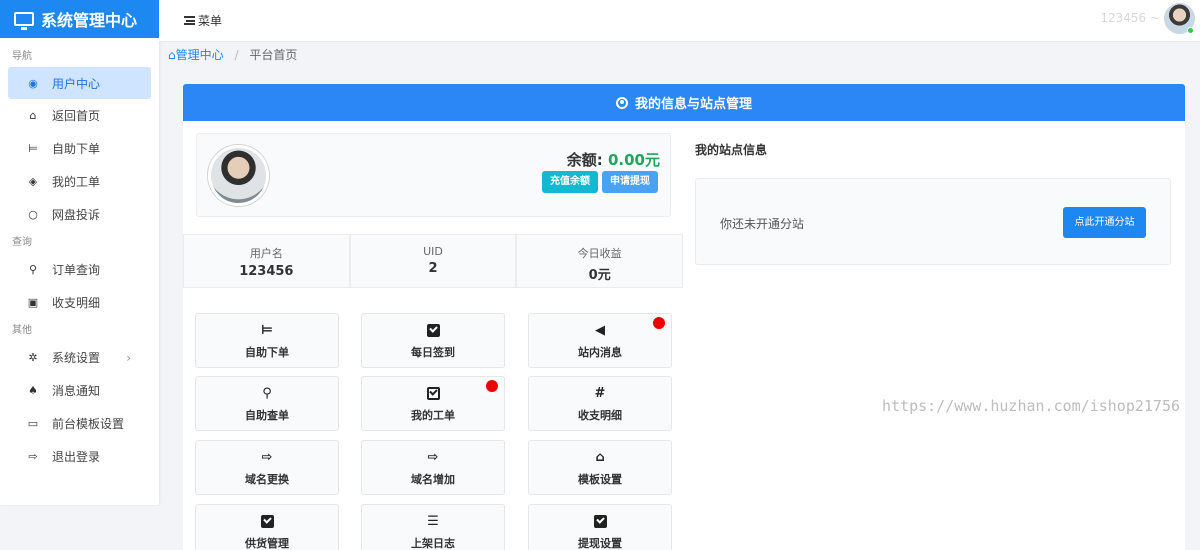  I want to click on cart-icon: ⊨, so click(33, 148).